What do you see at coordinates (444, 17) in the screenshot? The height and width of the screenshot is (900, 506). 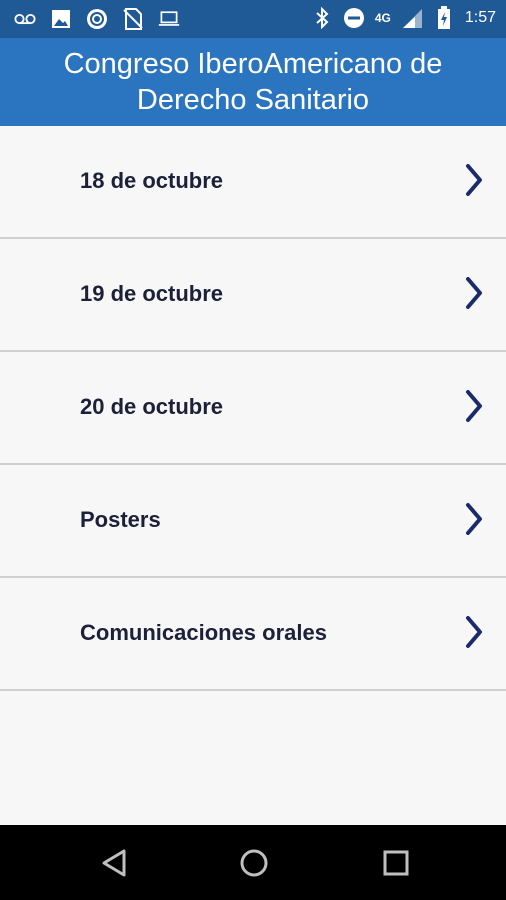 I see `battery-icon` at bounding box center [444, 17].